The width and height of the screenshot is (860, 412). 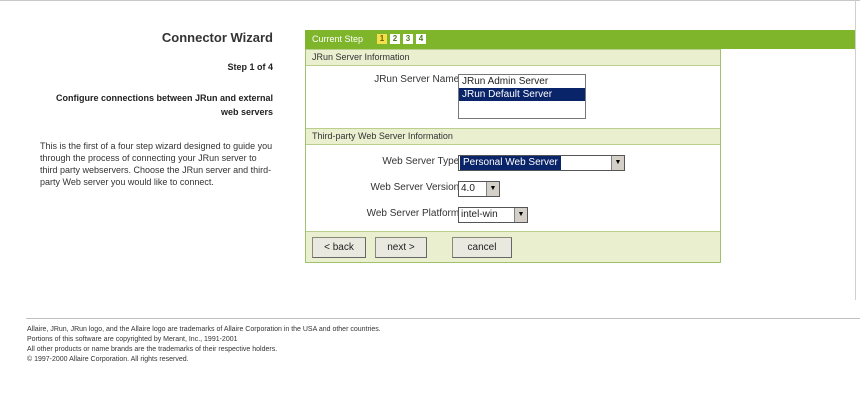 I want to click on footer-divider, so click(x=443, y=318).